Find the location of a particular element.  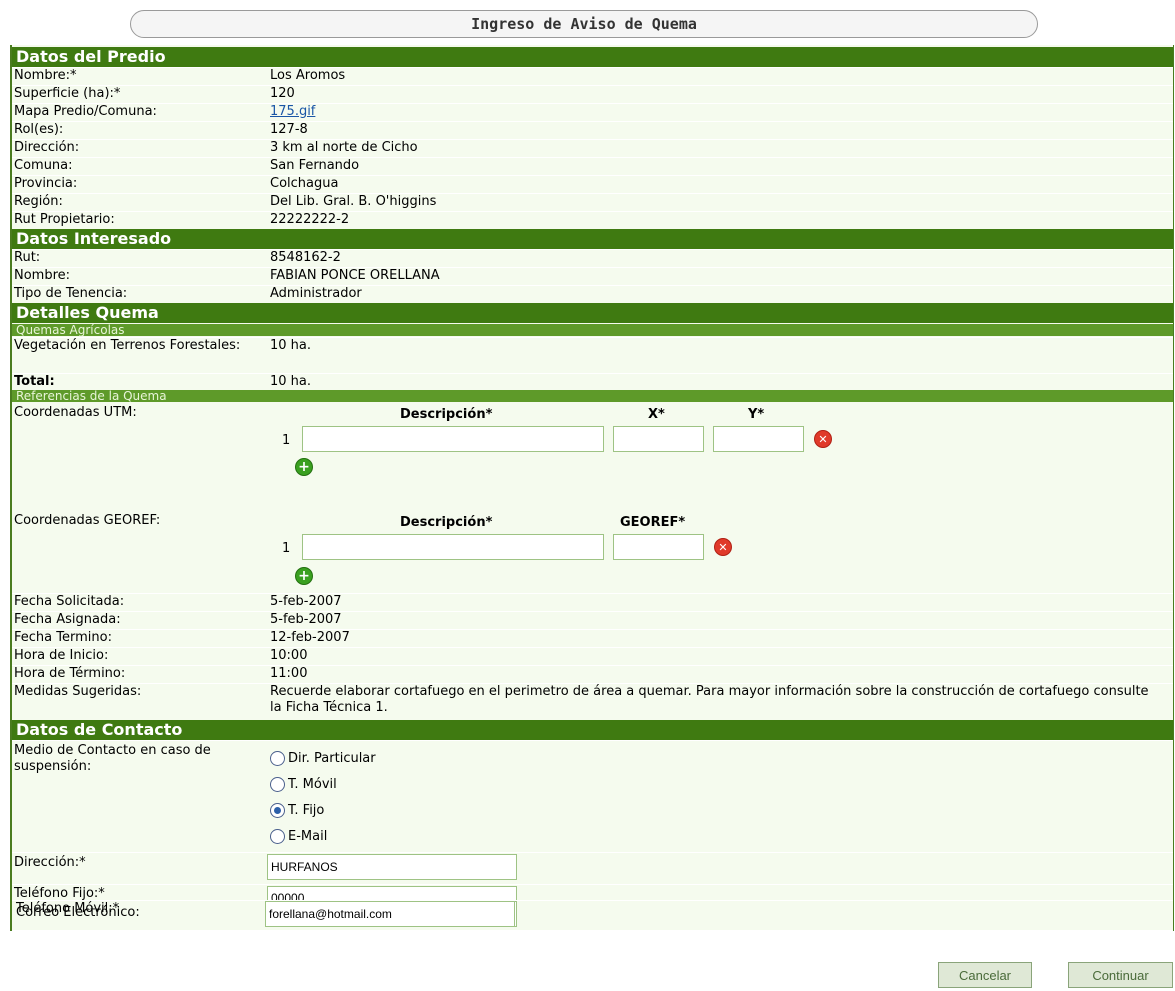

field-label: Dirección:* is located at coordinates (50, 862).